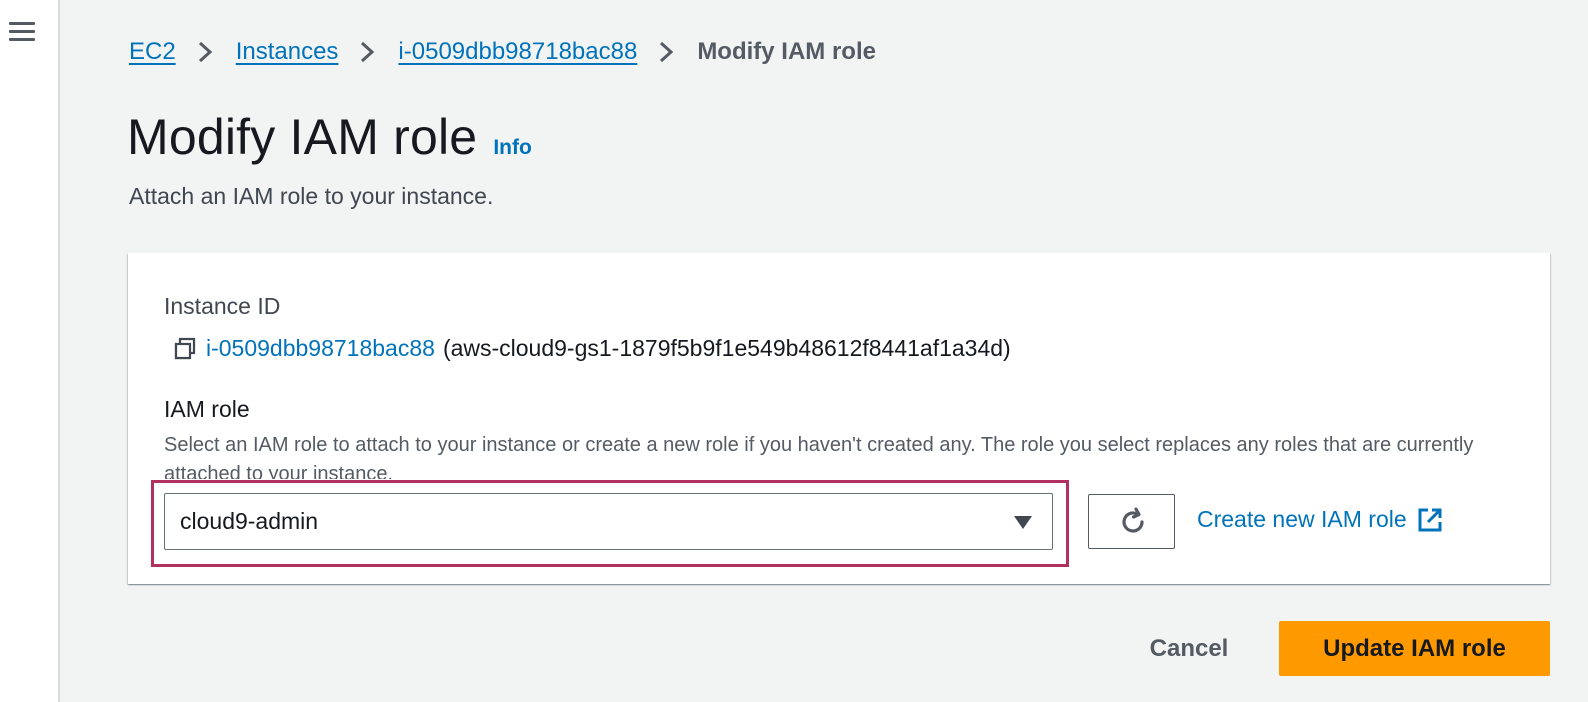 This screenshot has width=1588, height=702. I want to click on instance-id-link: i-0509dbb98718bac88, so click(320, 348).